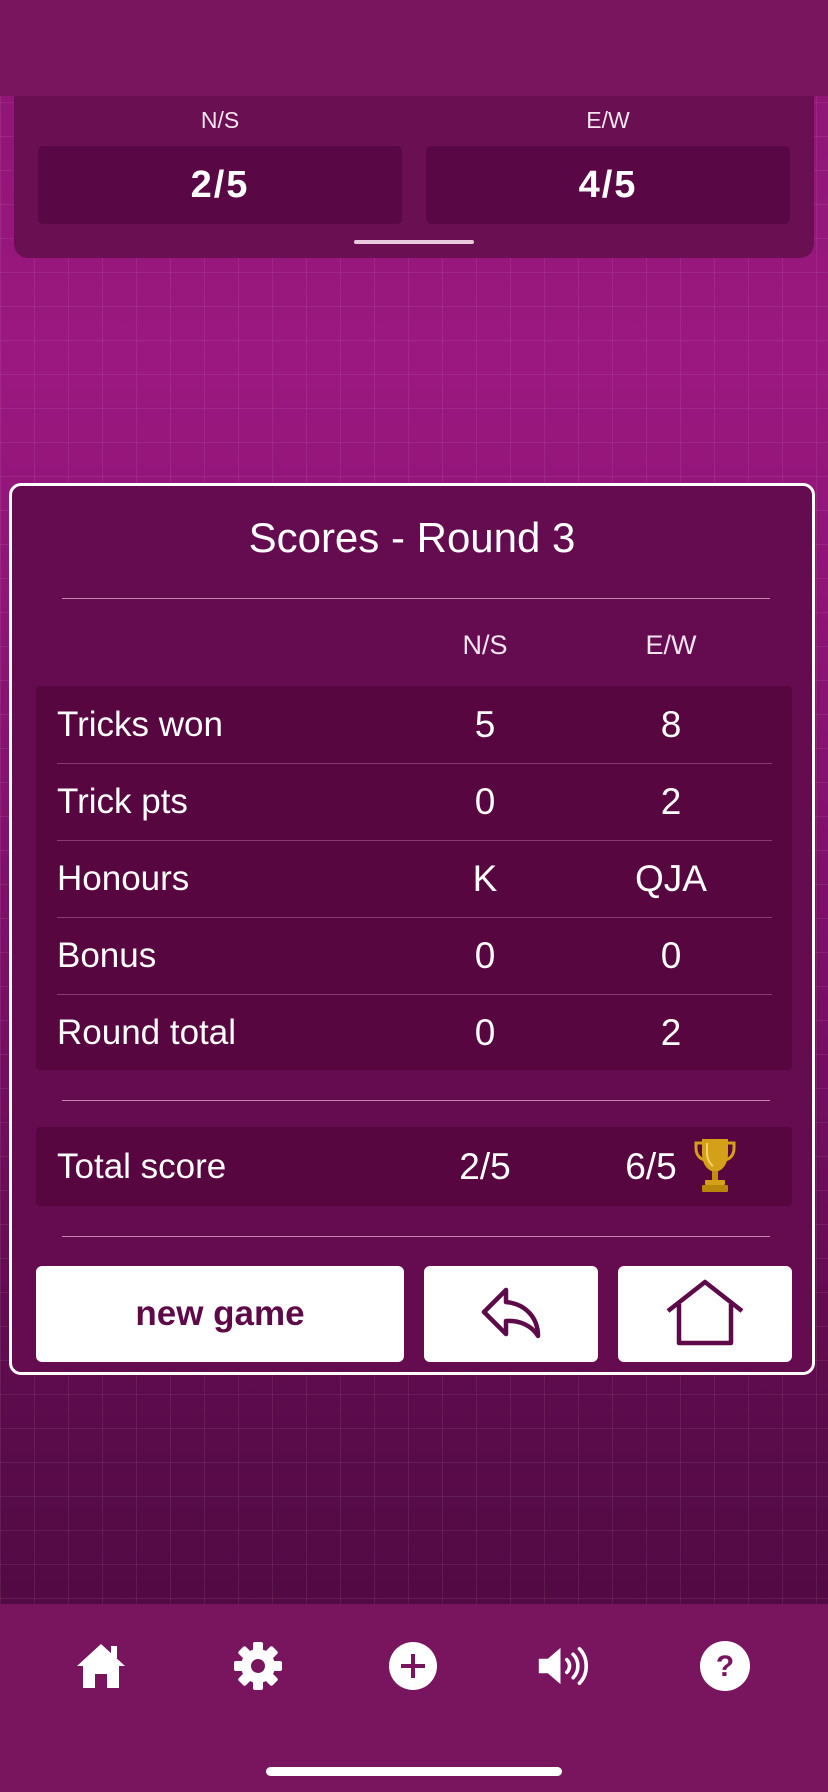 Image resolution: width=828 pixels, height=1792 pixels. I want to click on undo-button, so click(511, 1314).